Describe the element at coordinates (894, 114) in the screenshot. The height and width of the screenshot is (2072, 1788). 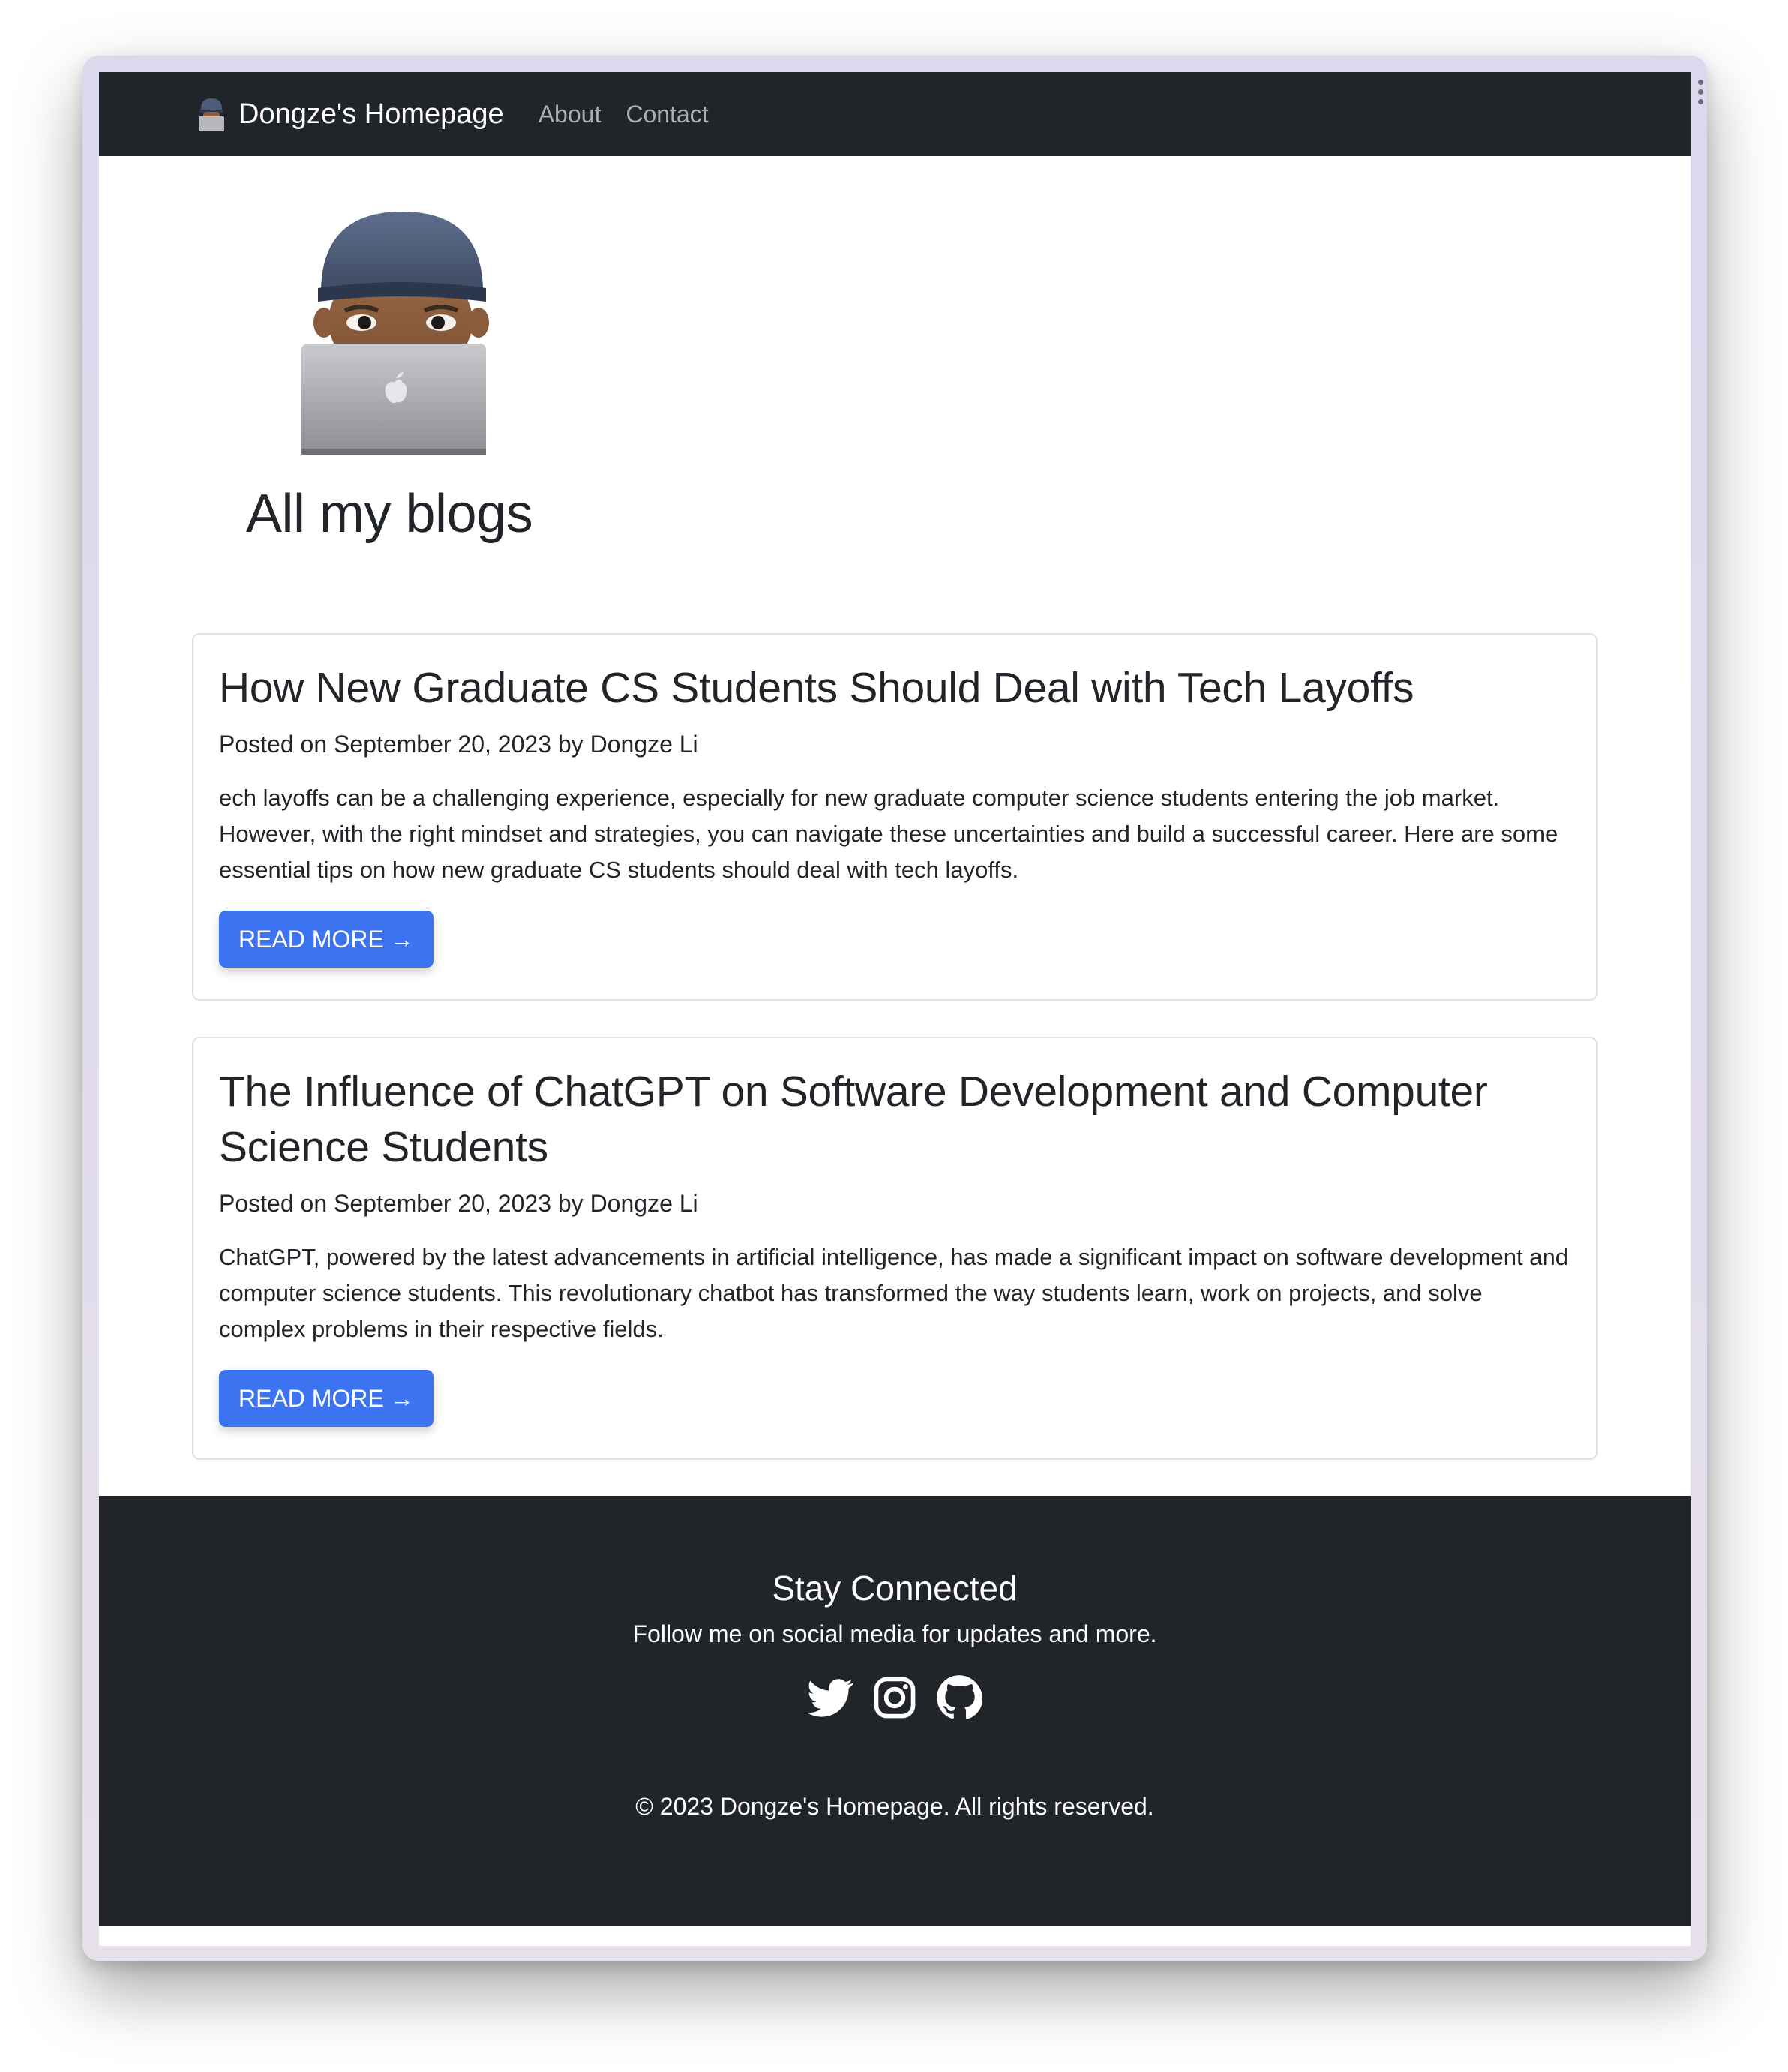
I see `navbar: Dongze's Homepage About Contact` at that location.